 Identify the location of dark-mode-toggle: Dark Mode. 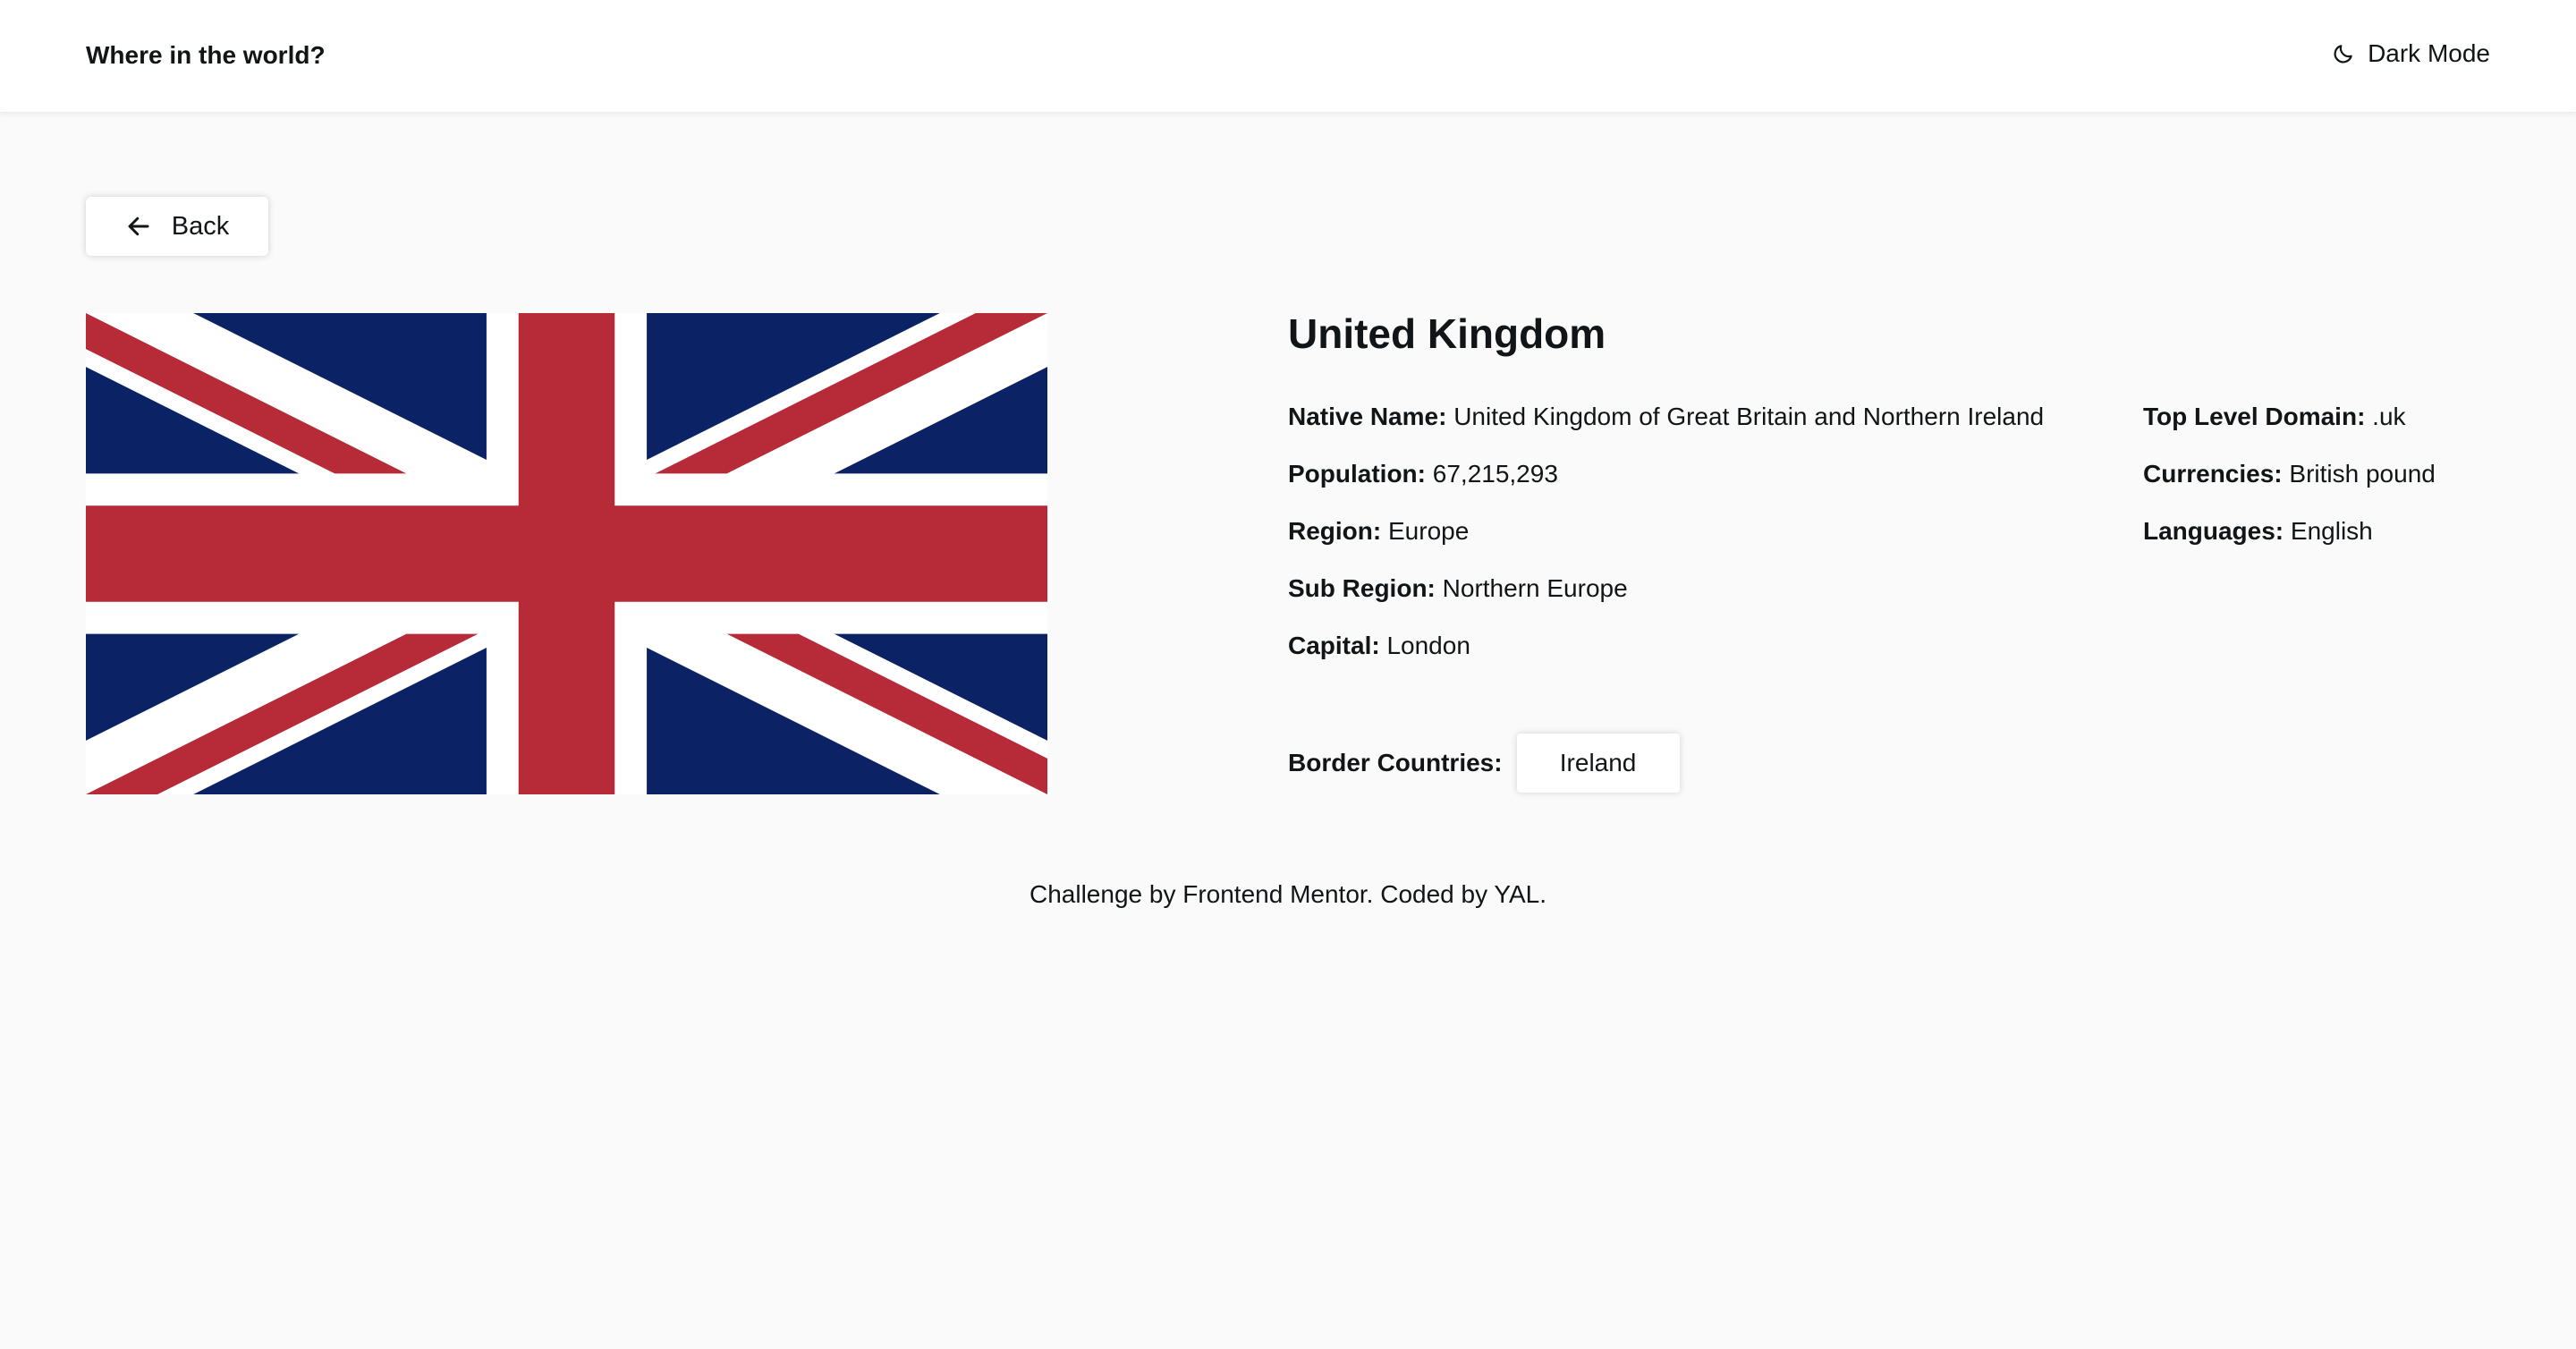
(2411, 54).